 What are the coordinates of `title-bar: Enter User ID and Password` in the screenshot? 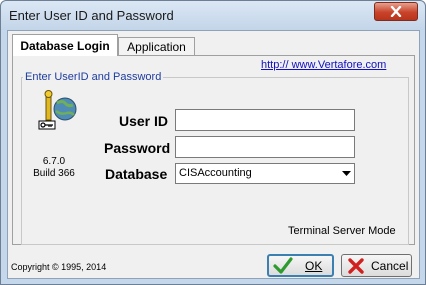 It's located at (213, 15).